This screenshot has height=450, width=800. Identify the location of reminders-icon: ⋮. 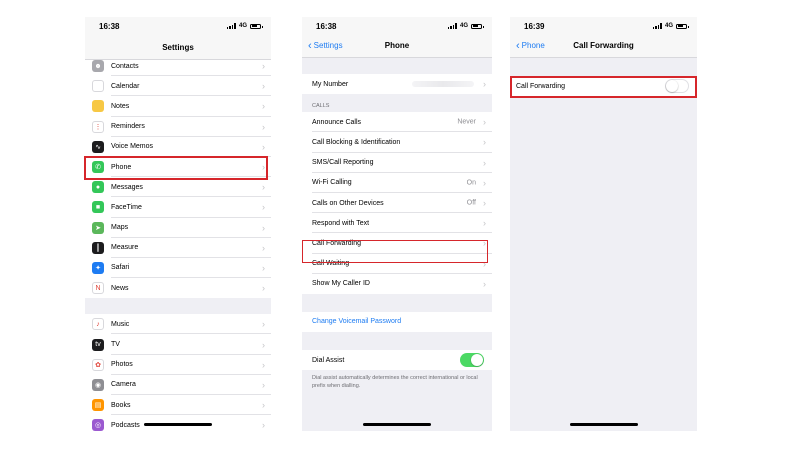
(98, 126).